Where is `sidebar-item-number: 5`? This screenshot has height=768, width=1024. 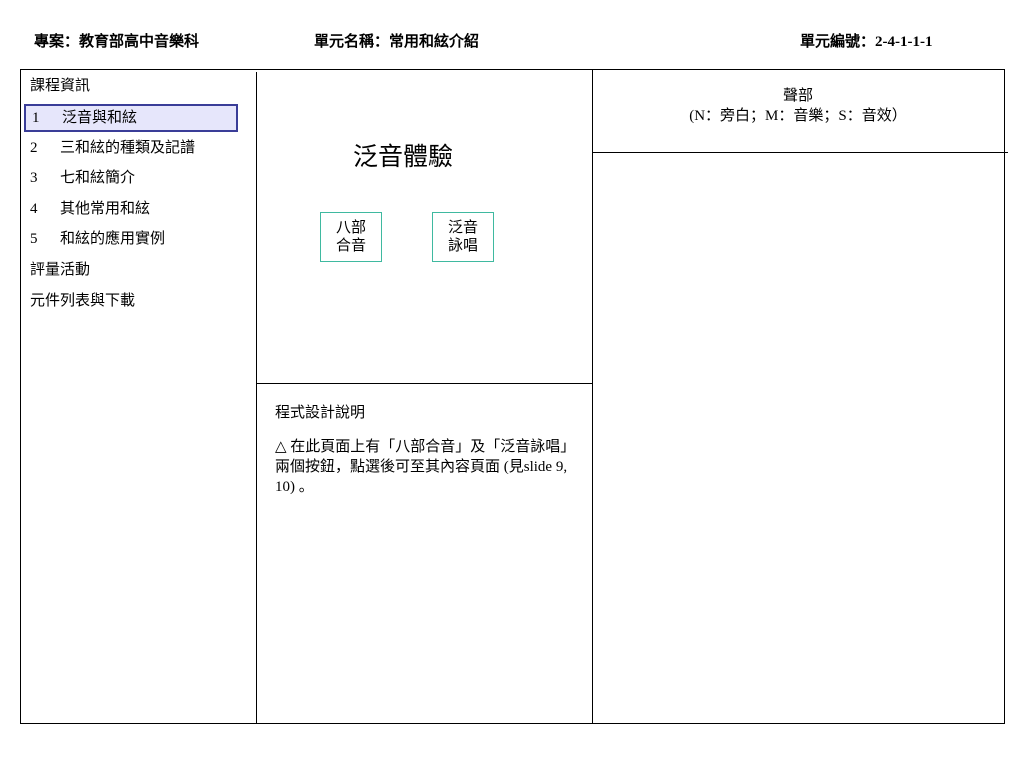 sidebar-item-number: 5 is located at coordinates (34, 239).